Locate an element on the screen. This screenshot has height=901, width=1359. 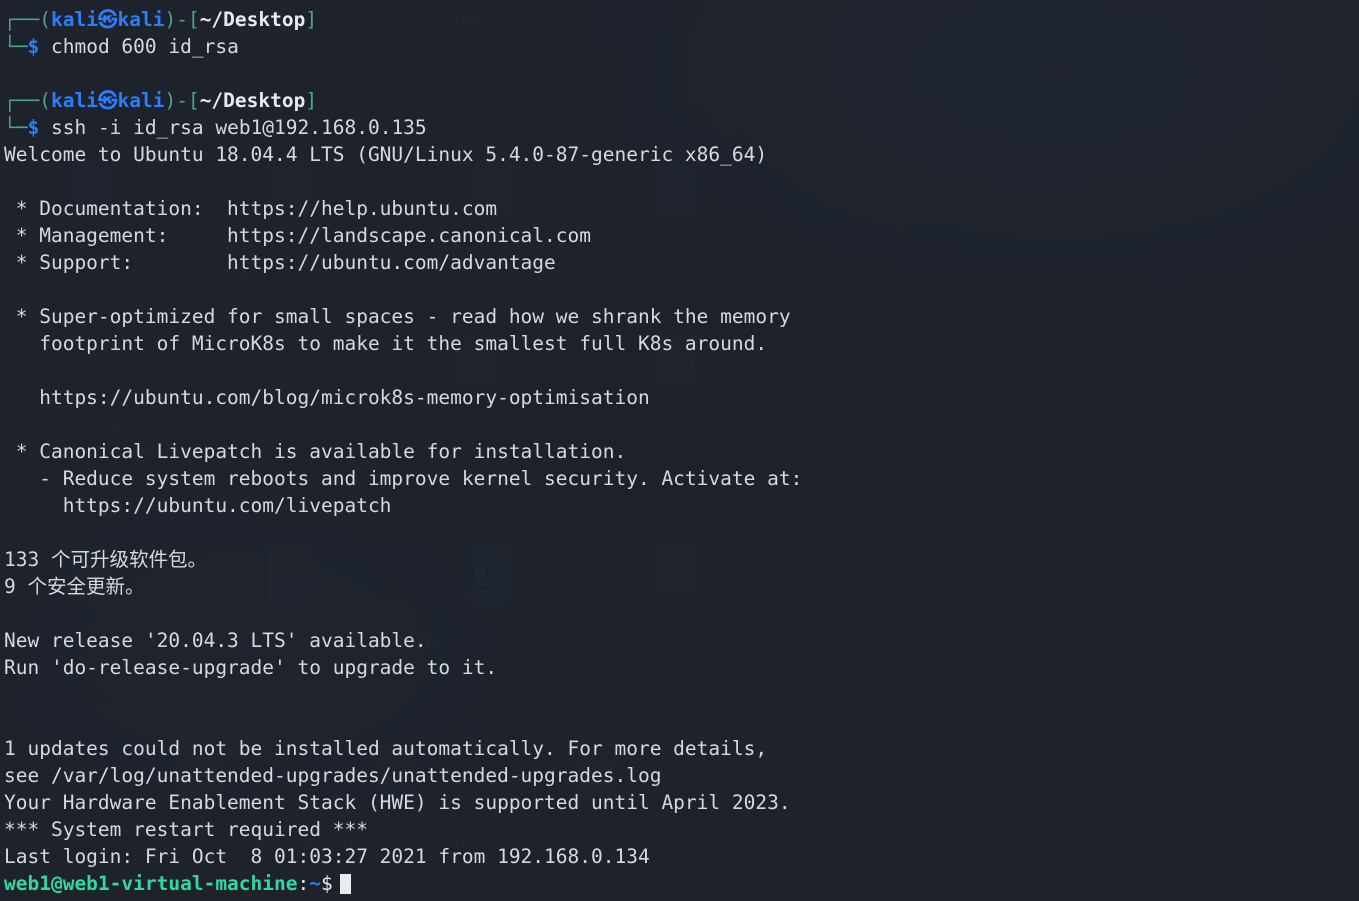
output-line: *** System restart required *** is located at coordinates (186, 829).